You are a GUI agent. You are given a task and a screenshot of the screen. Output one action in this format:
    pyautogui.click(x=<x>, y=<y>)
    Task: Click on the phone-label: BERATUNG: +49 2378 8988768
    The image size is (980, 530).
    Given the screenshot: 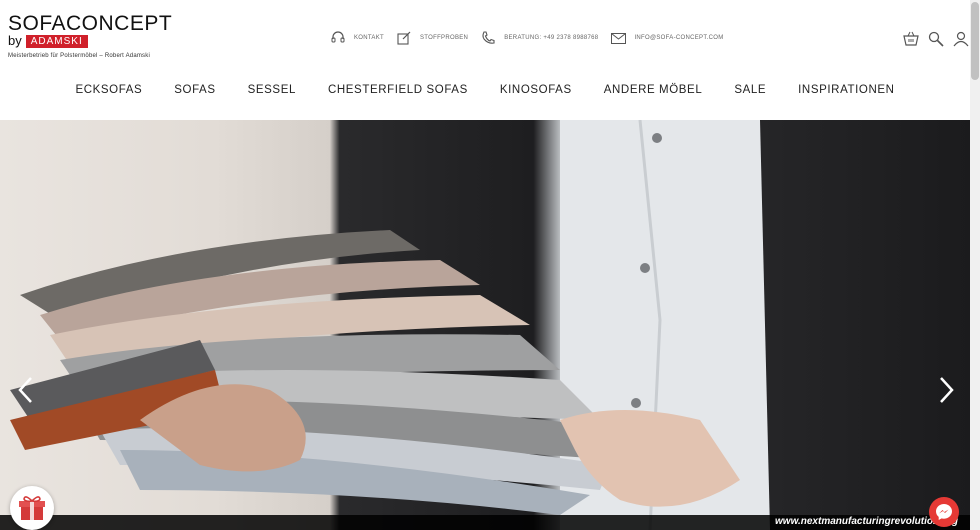 What is the action you would take?
    pyautogui.click(x=551, y=38)
    